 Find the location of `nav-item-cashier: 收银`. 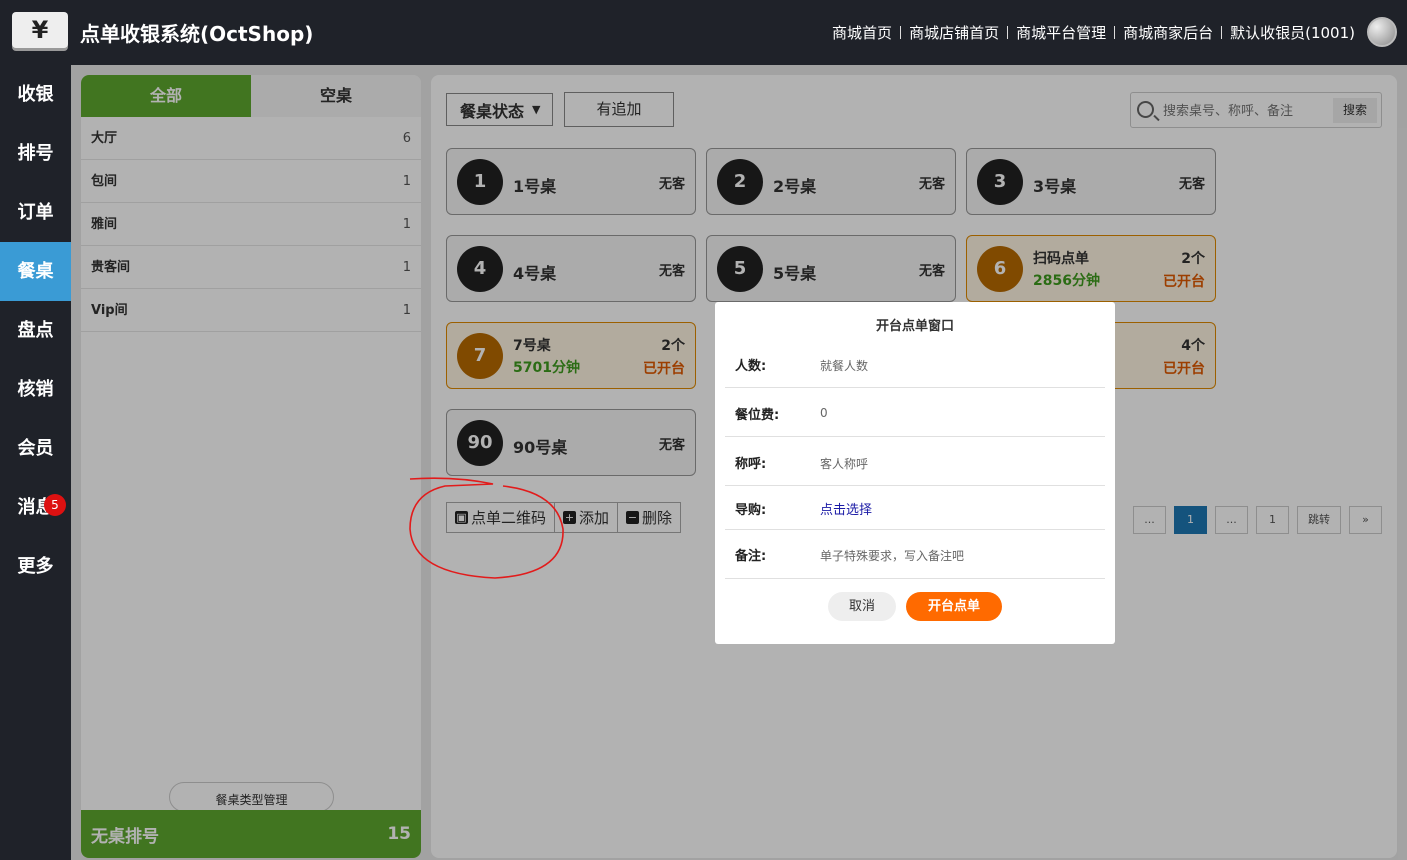

nav-item-cashier: 收银 is located at coordinates (35, 94).